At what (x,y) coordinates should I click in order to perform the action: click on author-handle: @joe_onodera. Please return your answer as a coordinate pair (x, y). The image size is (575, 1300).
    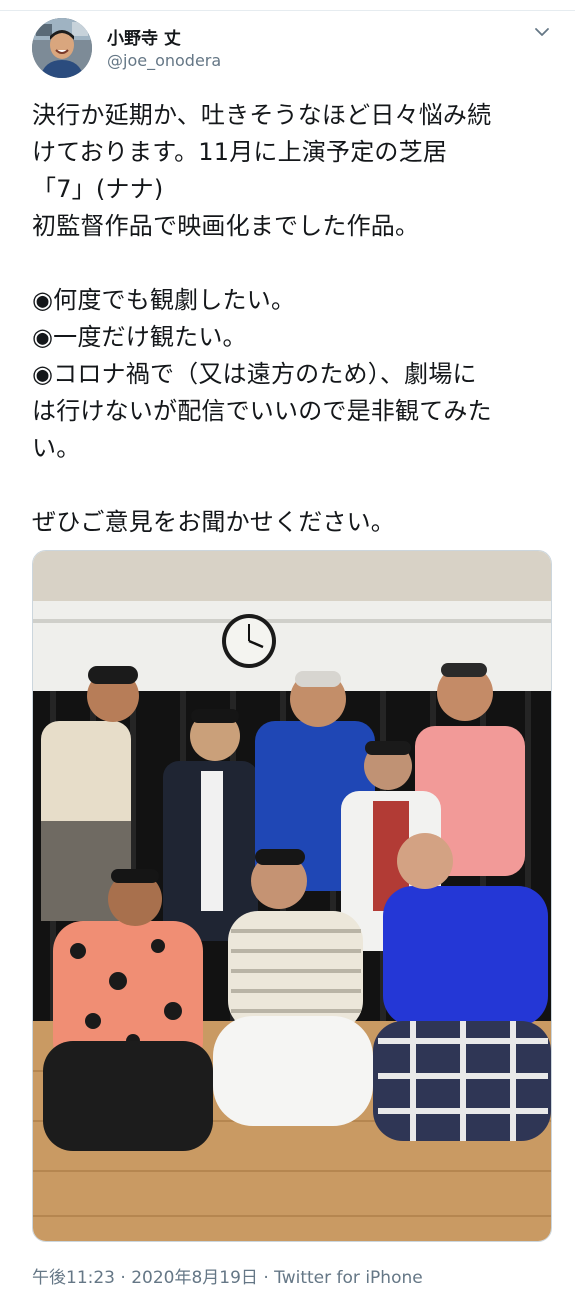
    Looking at the image, I should click on (164, 60).